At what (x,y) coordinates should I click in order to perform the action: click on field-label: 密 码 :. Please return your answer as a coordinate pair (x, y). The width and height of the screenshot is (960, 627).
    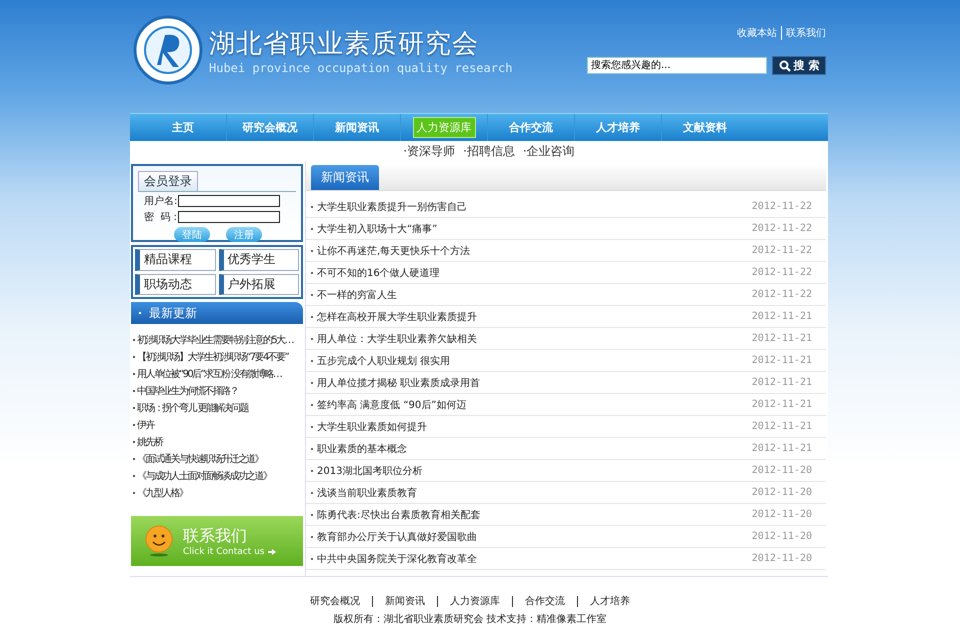
    Looking at the image, I should click on (161, 217).